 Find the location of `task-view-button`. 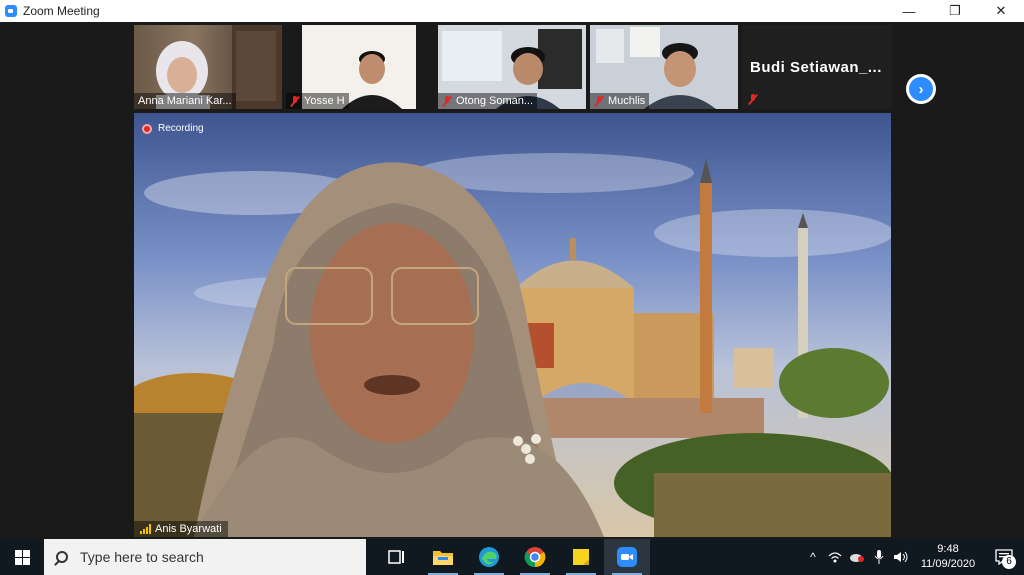

task-view-button is located at coordinates (397, 557).